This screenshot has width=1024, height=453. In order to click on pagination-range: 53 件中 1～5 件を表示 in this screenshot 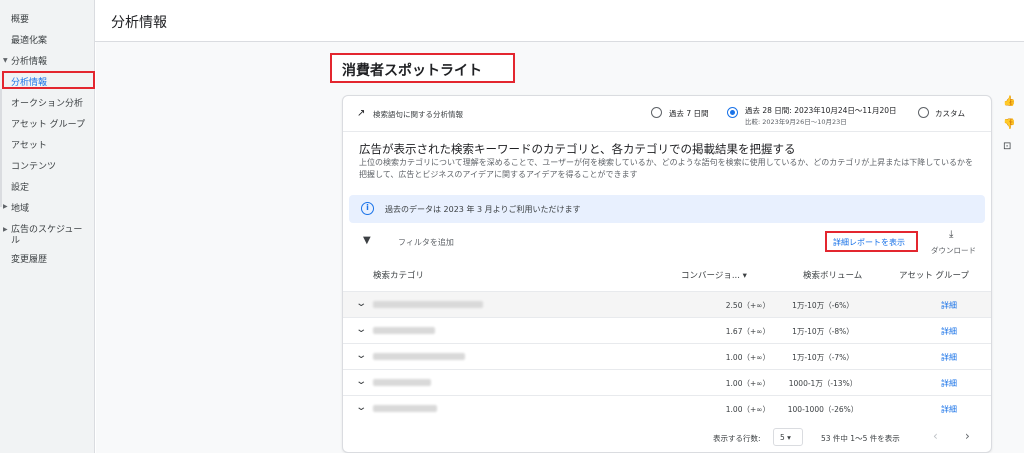, I will do `click(860, 438)`.